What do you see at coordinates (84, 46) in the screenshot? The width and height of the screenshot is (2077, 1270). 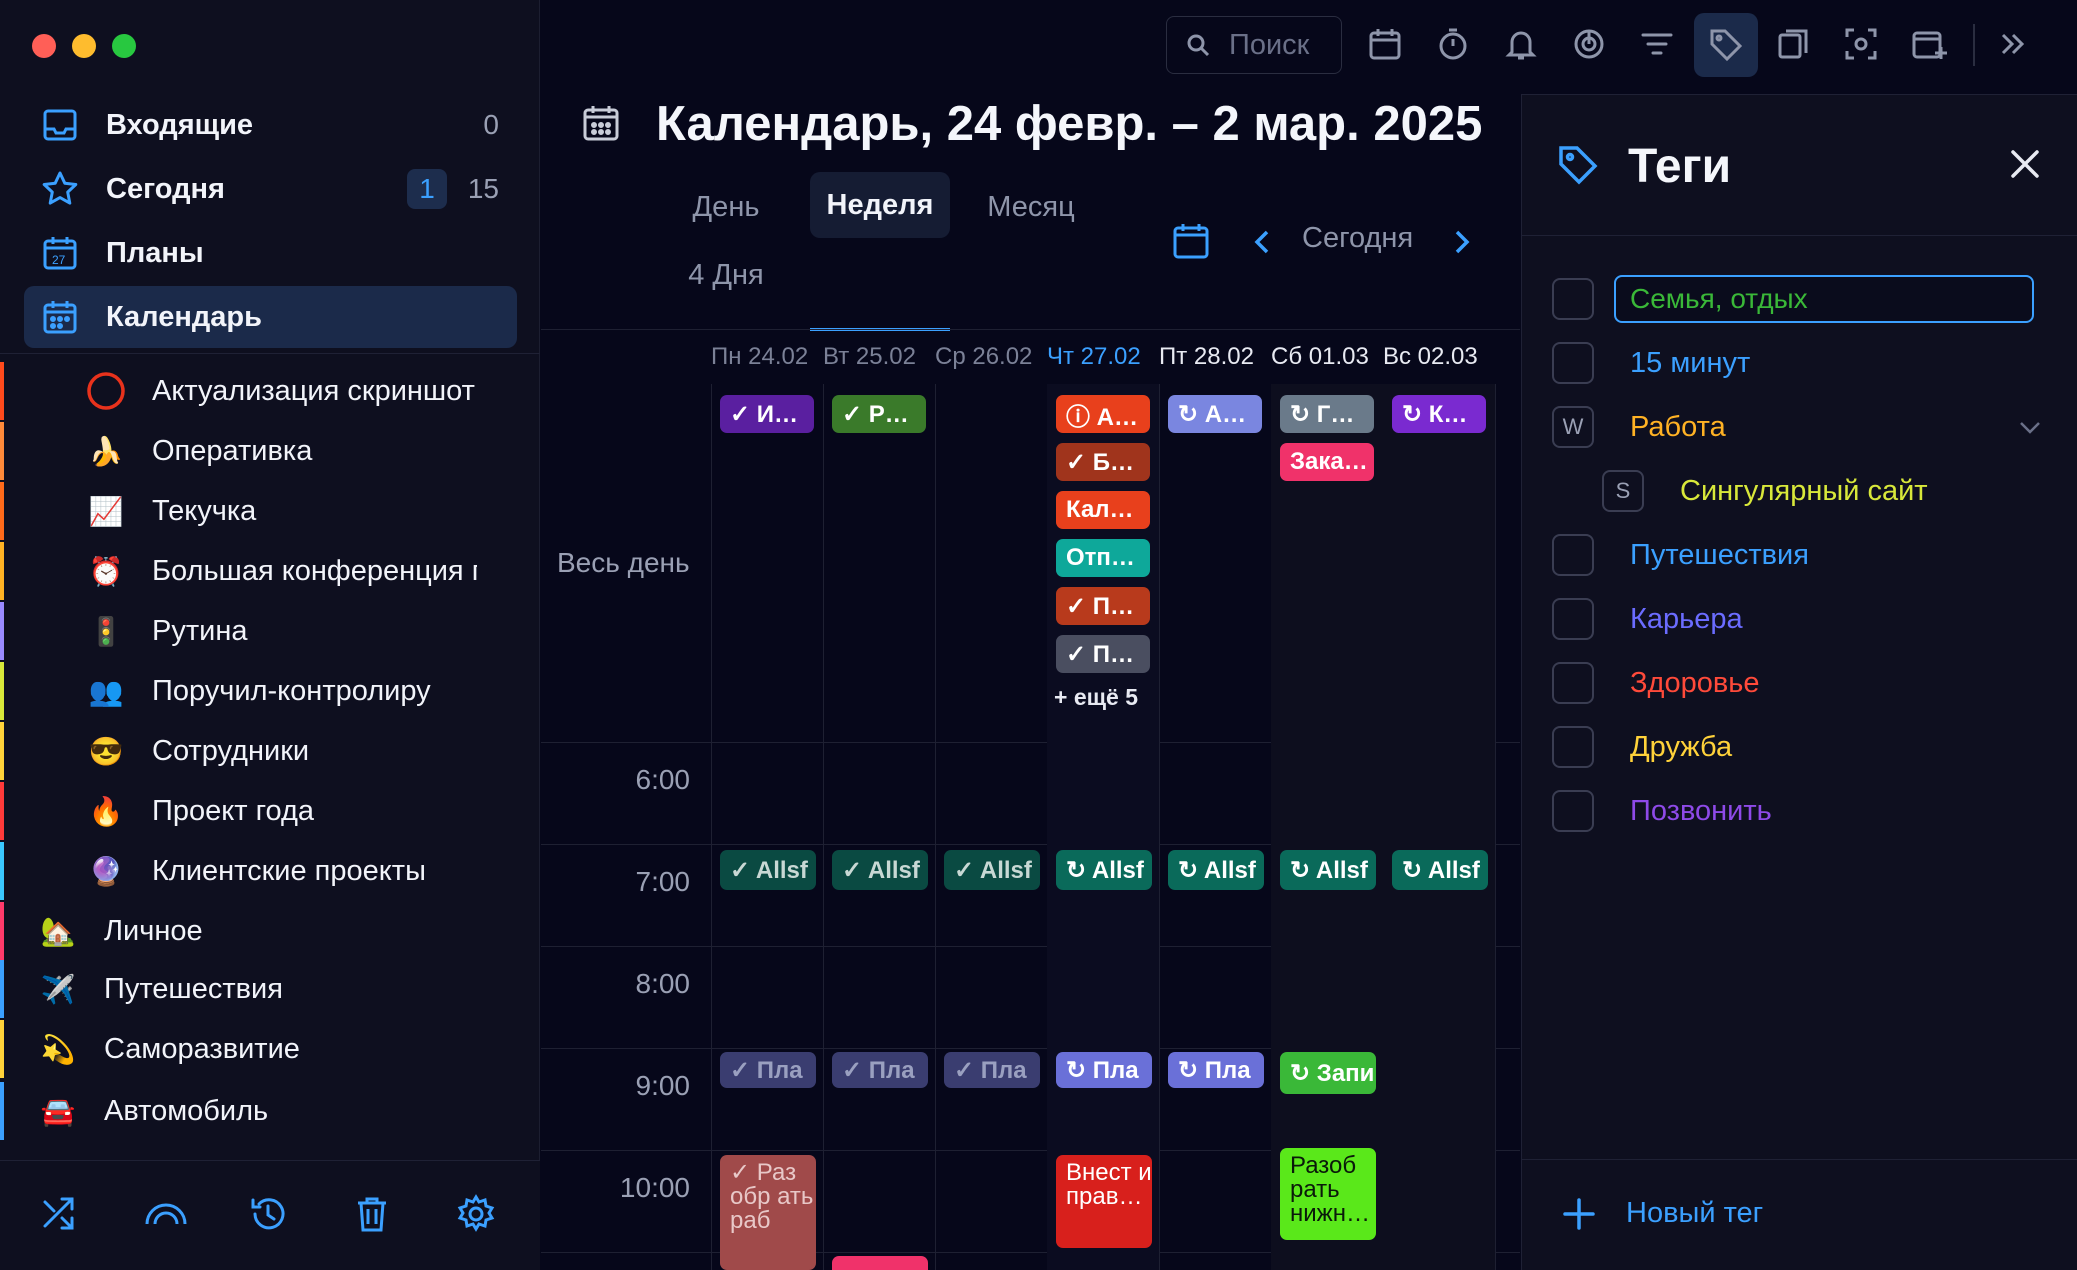 I see `minimize-window-button` at bounding box center [84, 46].